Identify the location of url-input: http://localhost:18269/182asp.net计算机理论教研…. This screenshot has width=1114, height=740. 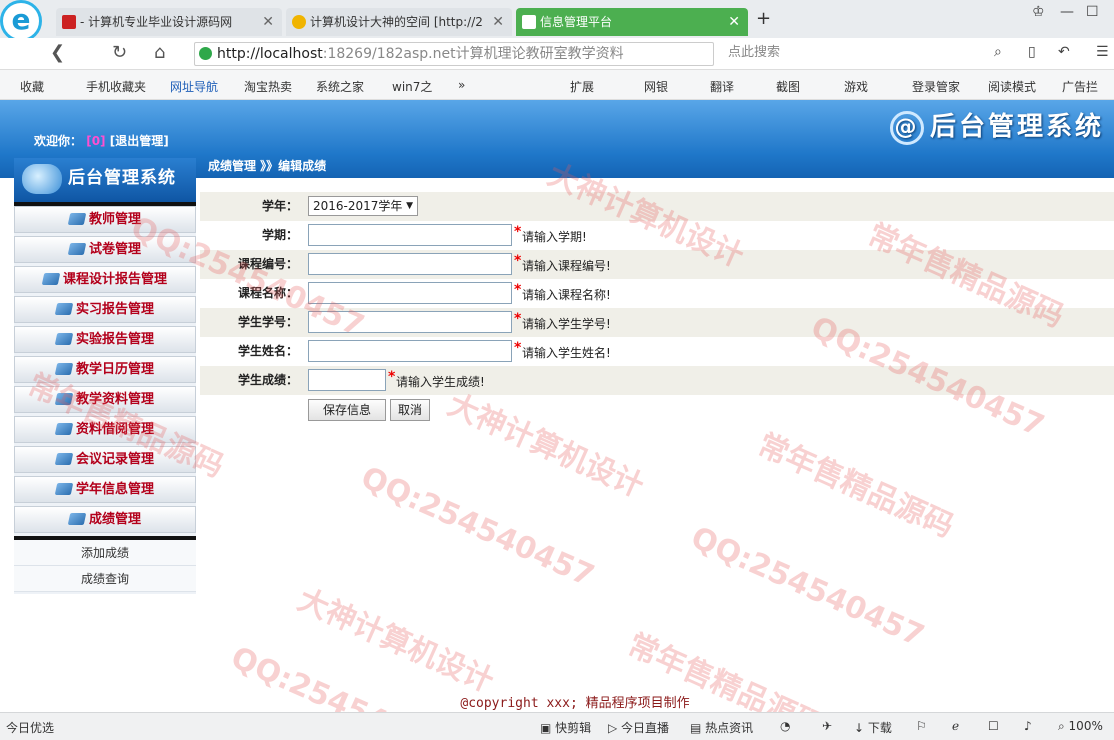
(454, 54).